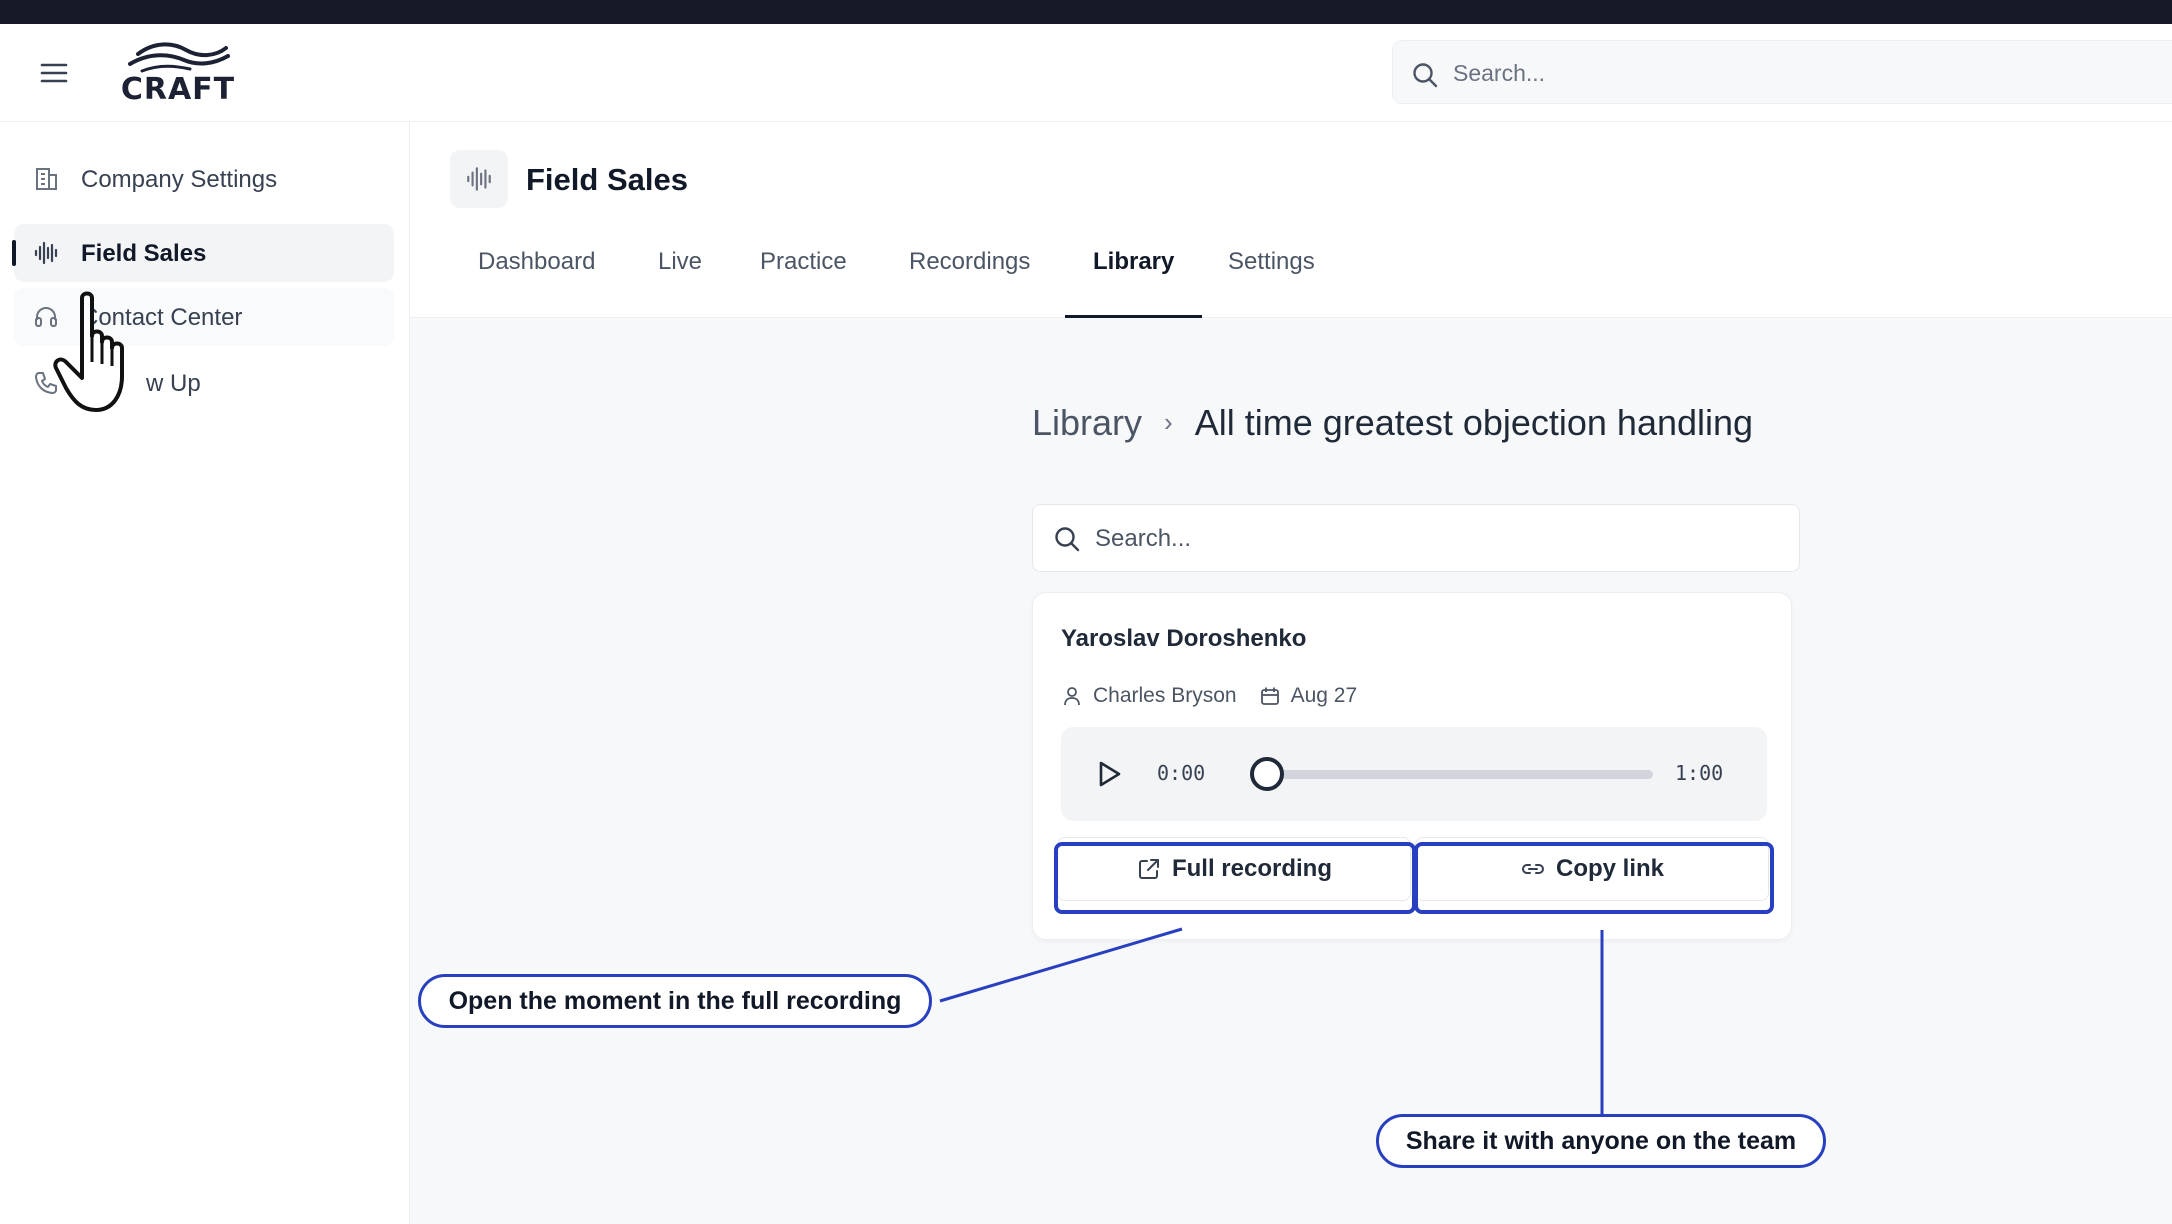 The height and width of the screenshot is (1224, 2172). I want to click on link-icon, so click(1533, 869).